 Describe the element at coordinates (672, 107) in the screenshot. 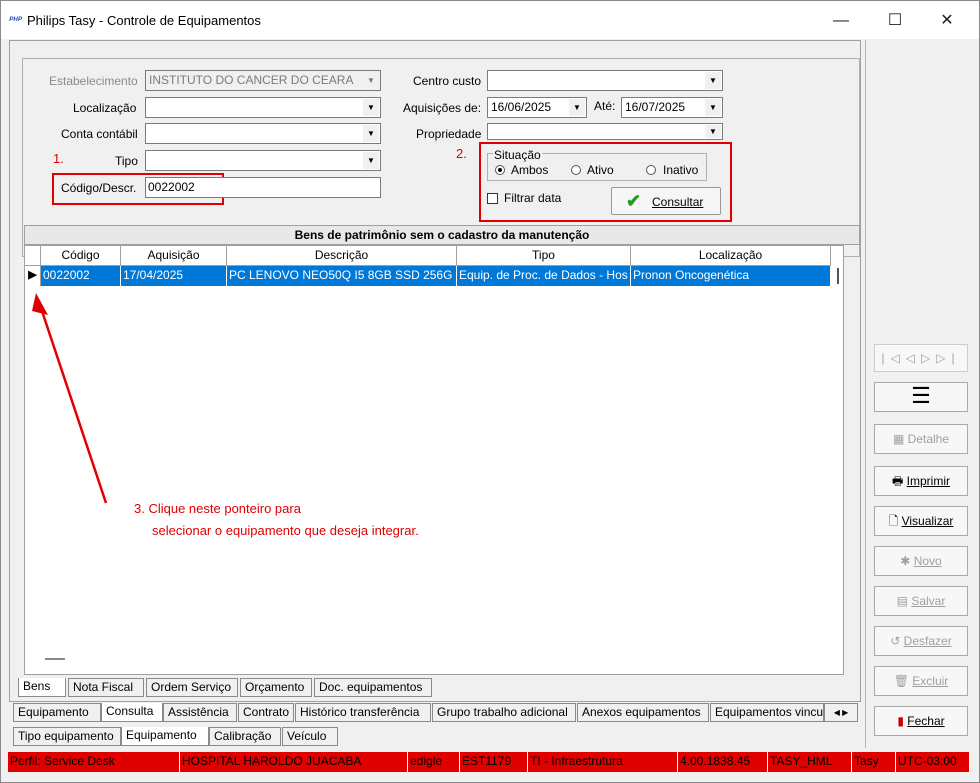

I see `ate-date: 16/07/2025 ▼` at that location.